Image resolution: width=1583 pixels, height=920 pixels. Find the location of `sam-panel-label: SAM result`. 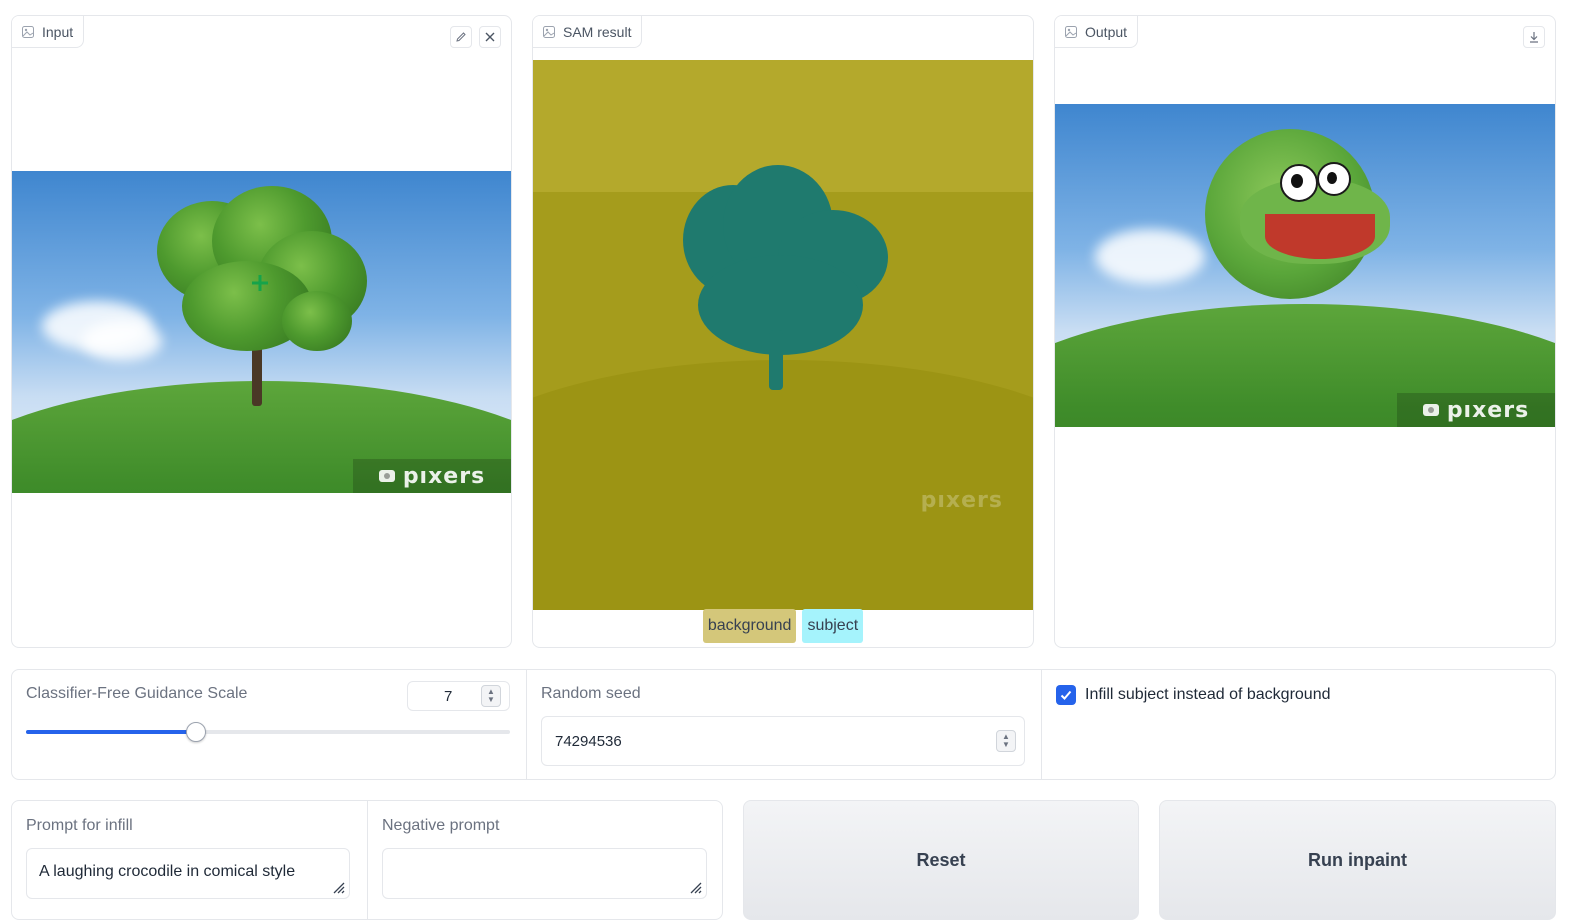

sam-panel-label: SAM result is located at coordinates (588, 32).